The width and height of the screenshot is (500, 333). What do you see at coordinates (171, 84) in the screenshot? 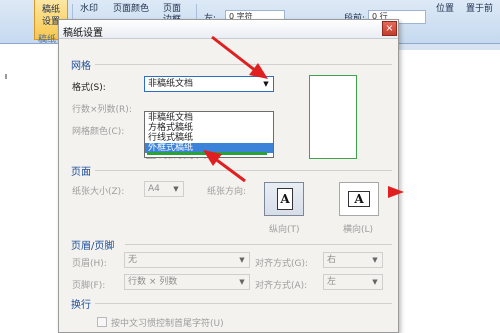
I see `format-select-value: 非稿纸文档` at bounding box center [171, 84].